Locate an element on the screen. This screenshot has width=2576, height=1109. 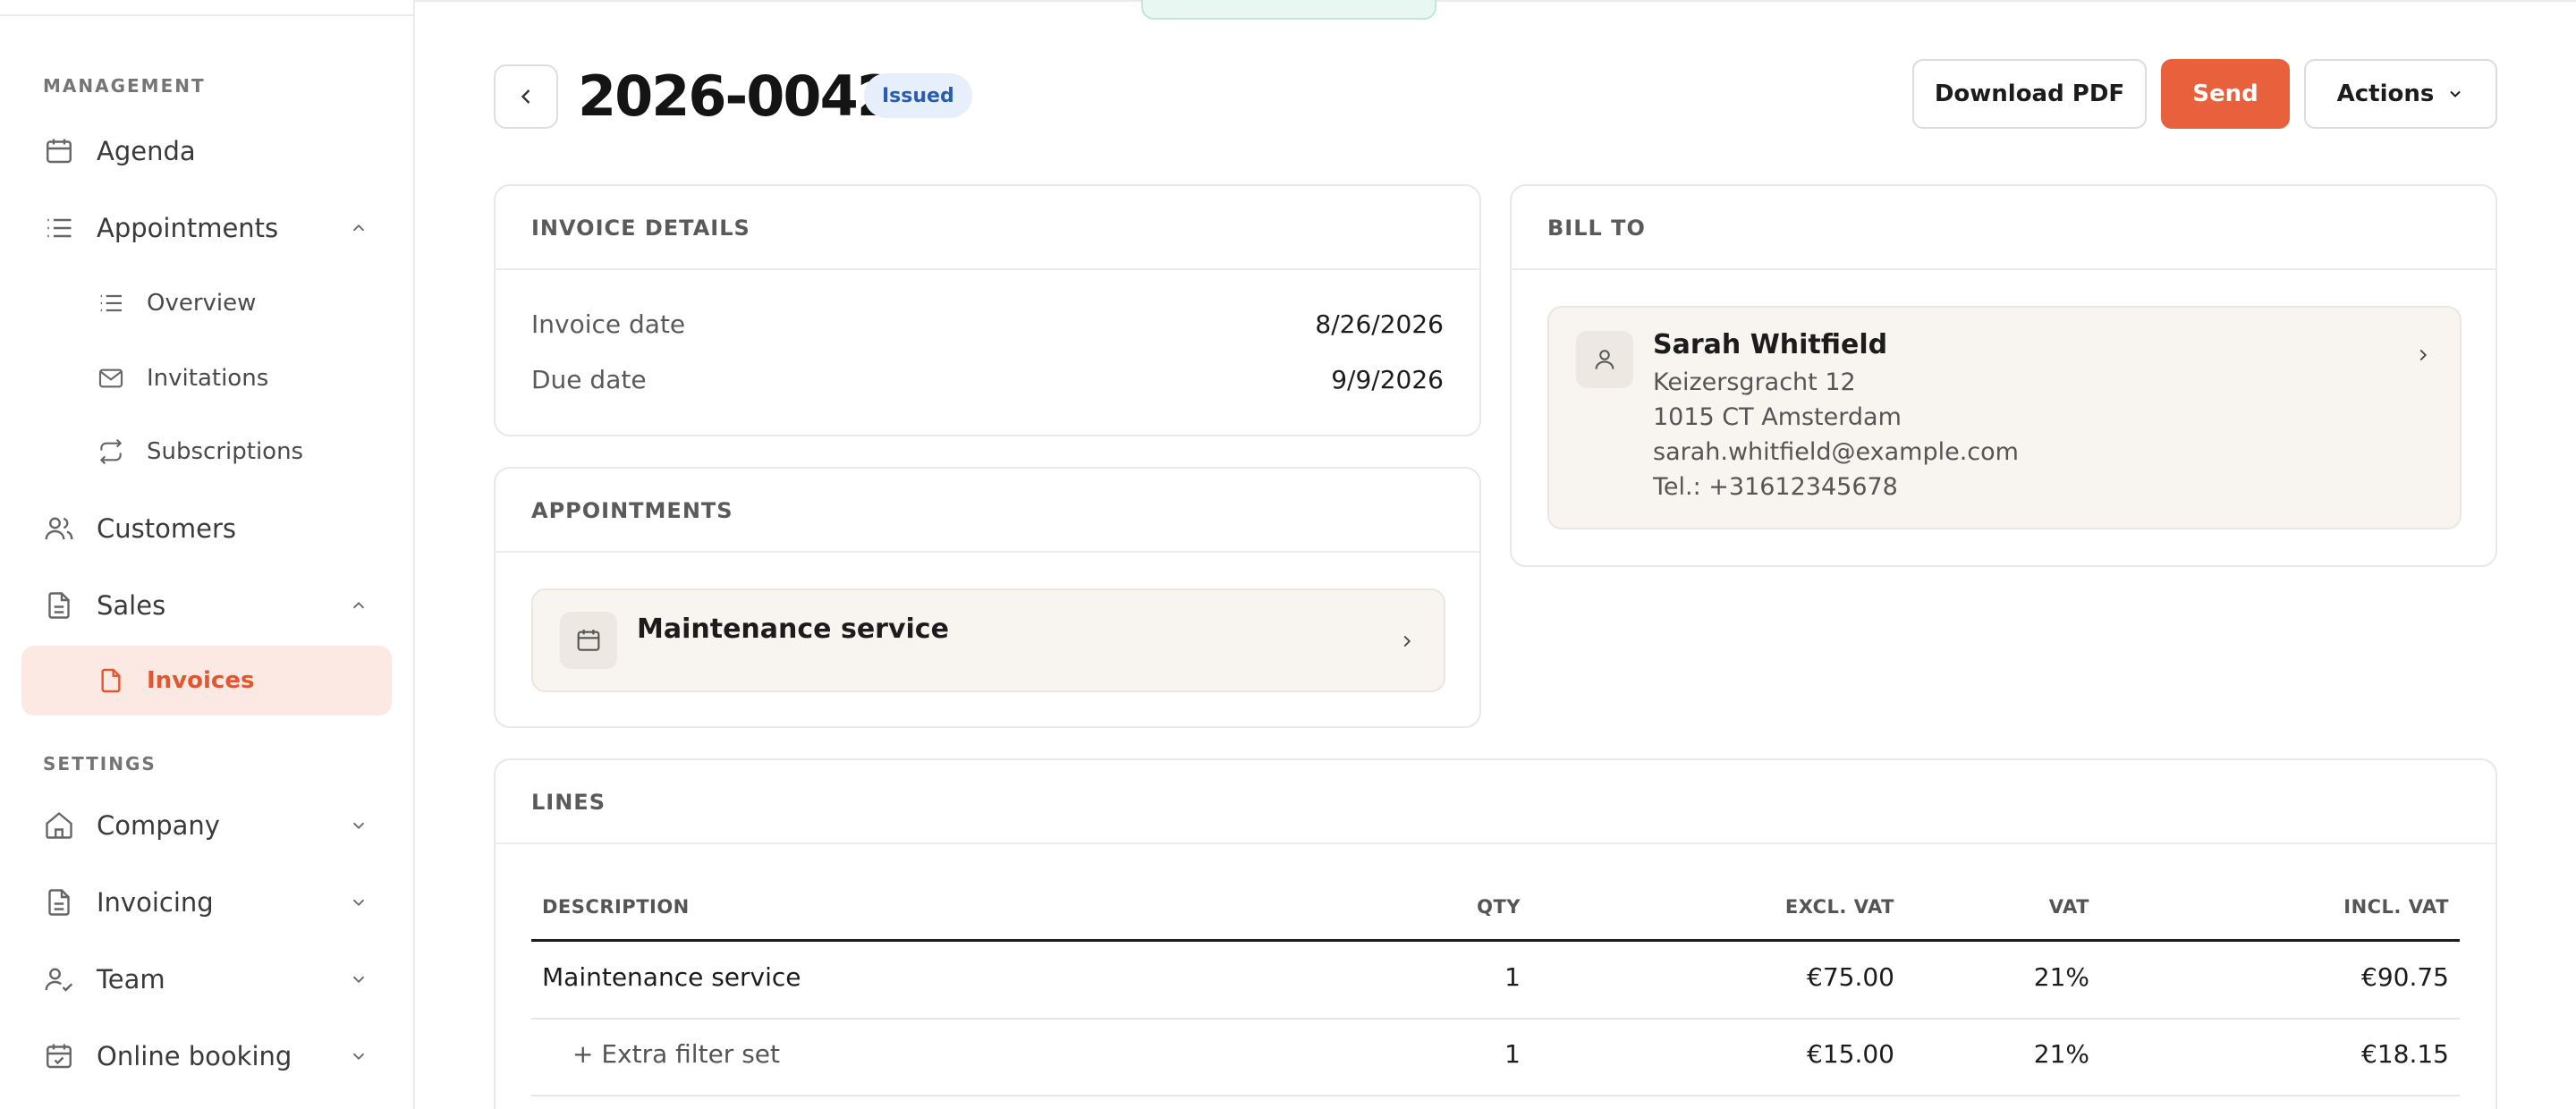
sidebar-item-label: Invoices is located at coordinates (201, 681).